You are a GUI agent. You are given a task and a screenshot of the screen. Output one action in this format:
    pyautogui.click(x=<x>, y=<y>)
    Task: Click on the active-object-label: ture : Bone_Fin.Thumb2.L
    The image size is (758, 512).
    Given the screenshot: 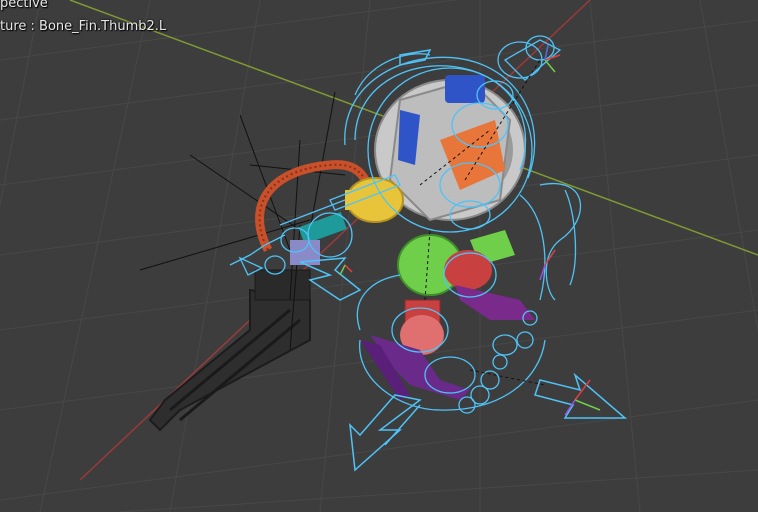 What is the action you would take?
    pyautogui.click(x=83, y=26)
    